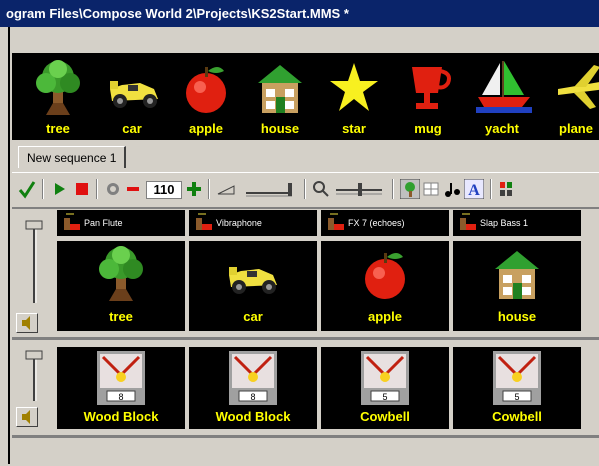 This screenshot has width=599, height=466. What do you see at coordinates (410, 189) in the screenshot?
I see `picture-view-icon` at bounding box center [410, 189].